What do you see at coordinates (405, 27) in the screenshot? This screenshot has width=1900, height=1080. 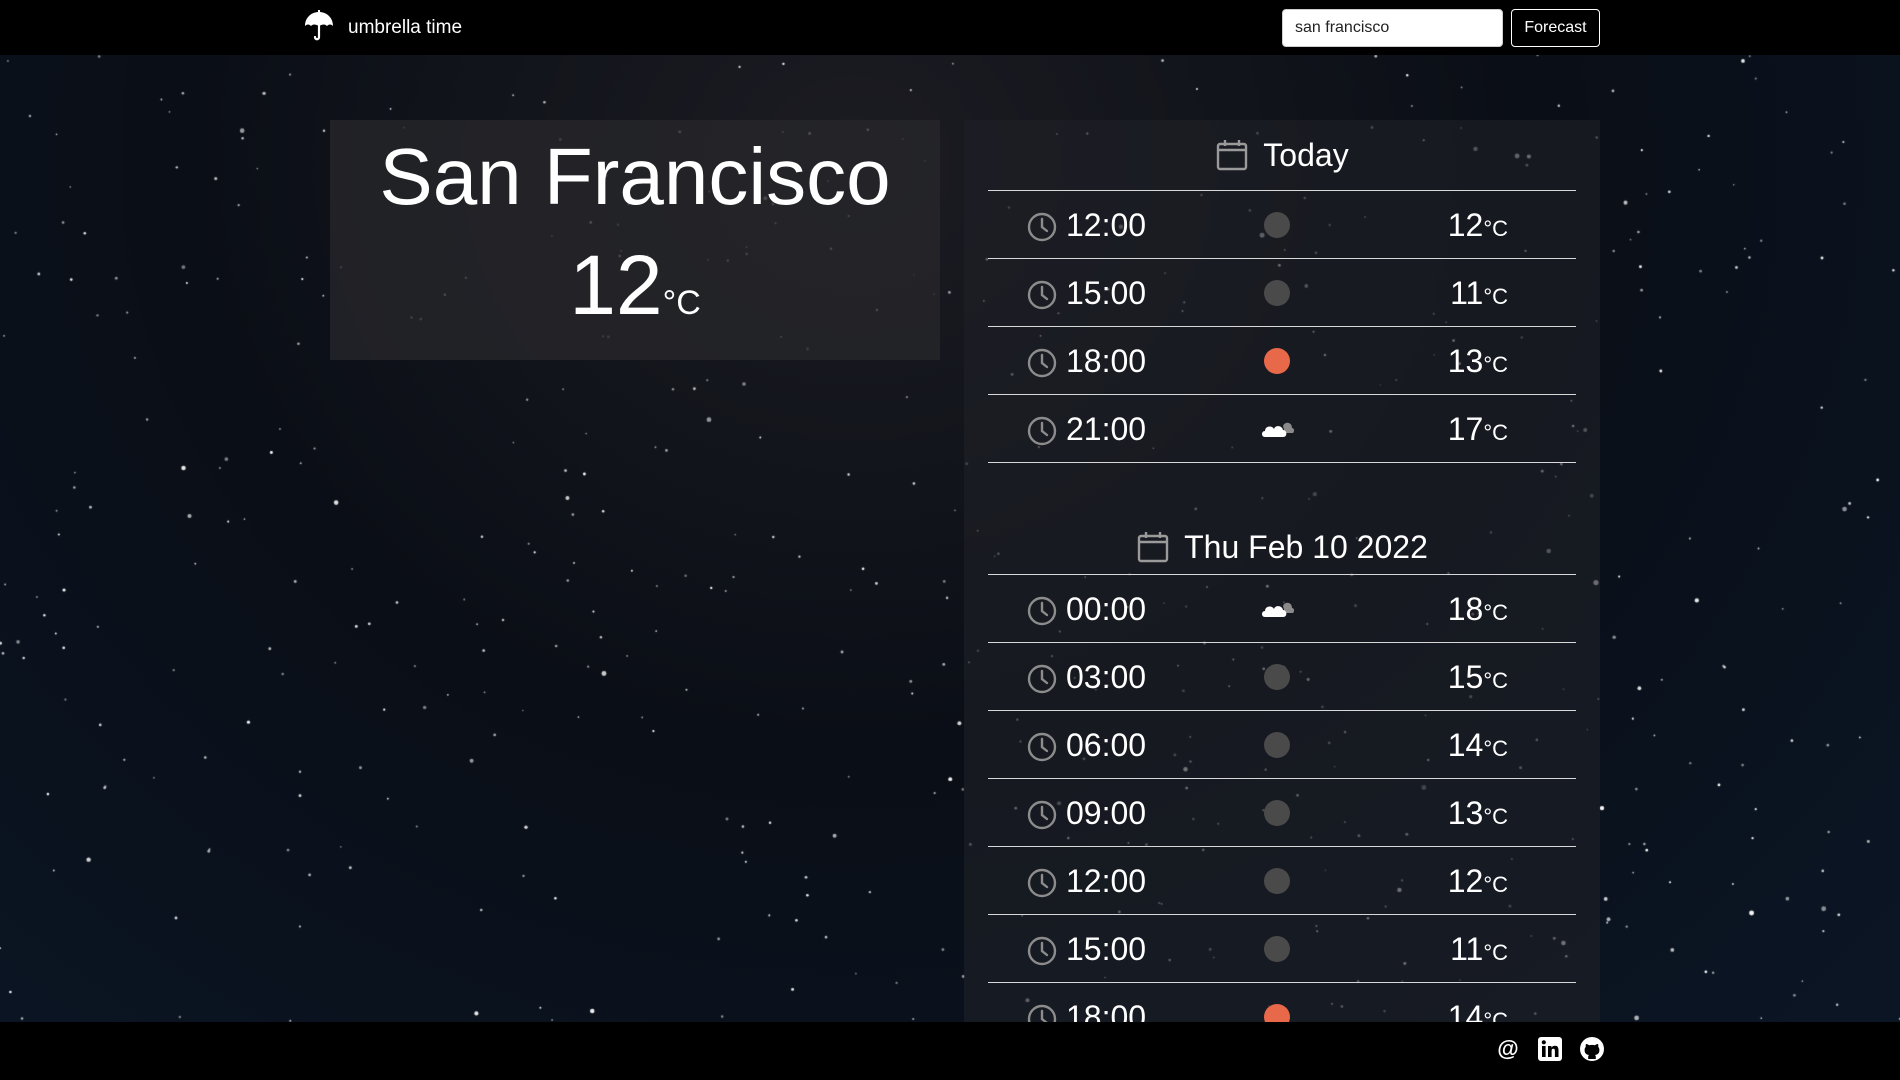 I see `app-name: umbrella time` at bounding box center [405, 27].